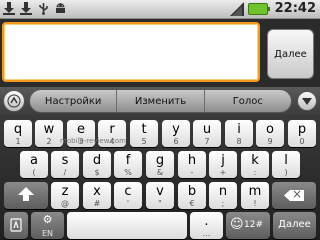  Describe the element at coordinates (74, 101) in the screenshot. I see `settings-option: Настройки` at that location.